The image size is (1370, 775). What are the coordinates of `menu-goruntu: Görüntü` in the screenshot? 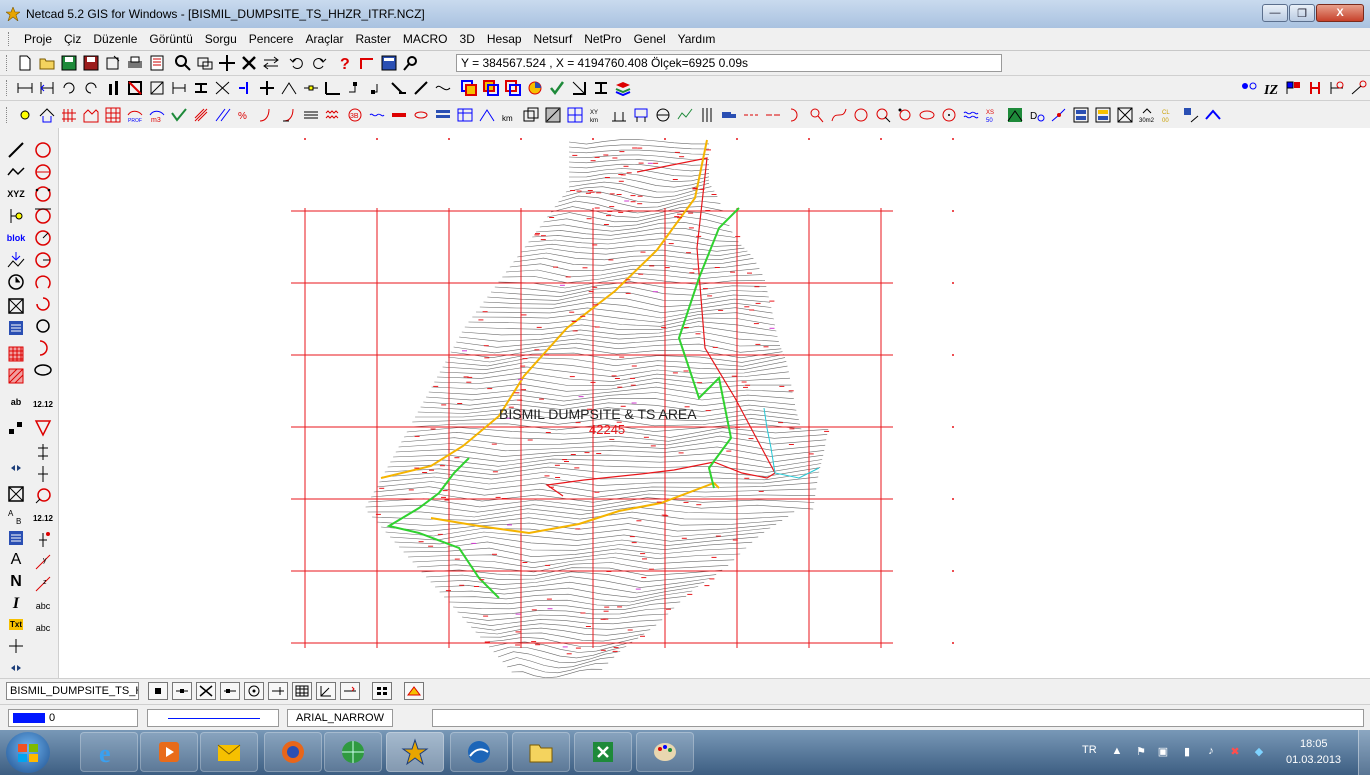 It's located at (170, 39).